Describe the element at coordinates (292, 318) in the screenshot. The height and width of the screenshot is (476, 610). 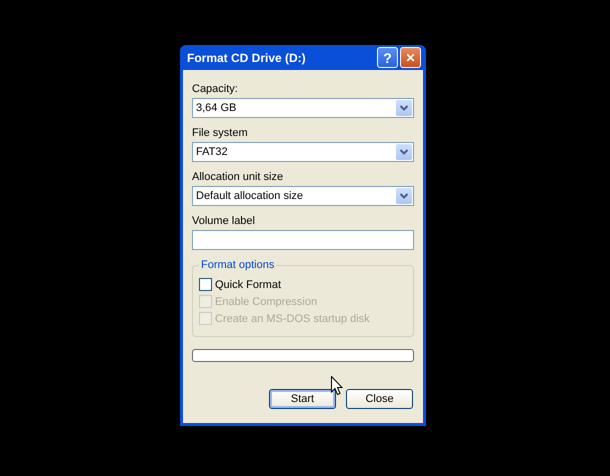
I see `checkbox-label: Create an MS-DOS startup disk` at that location.